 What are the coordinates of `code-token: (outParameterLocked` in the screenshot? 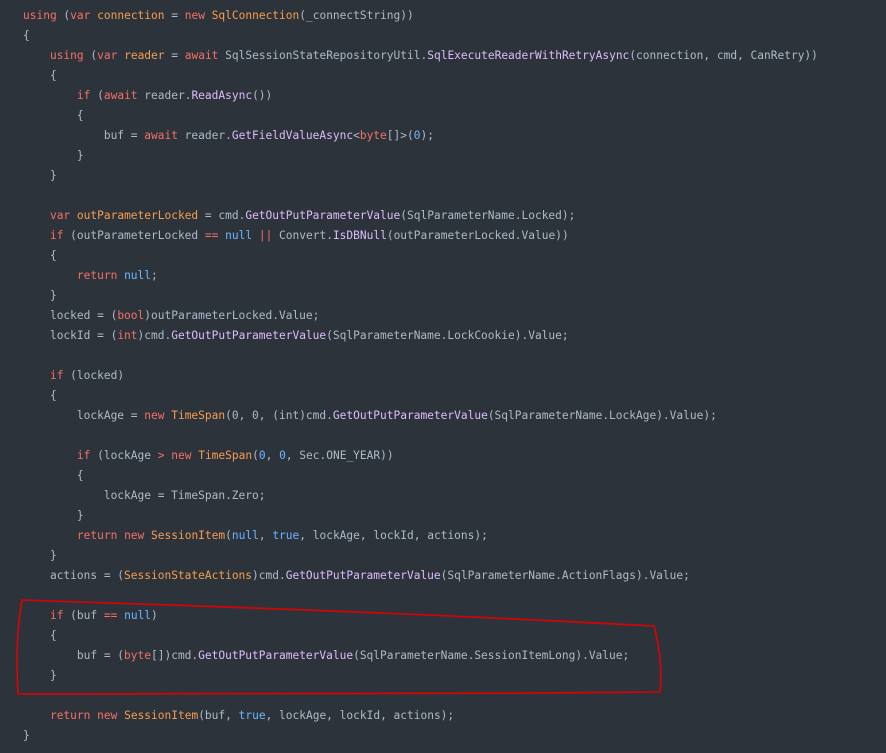 It's located at (134, 235).